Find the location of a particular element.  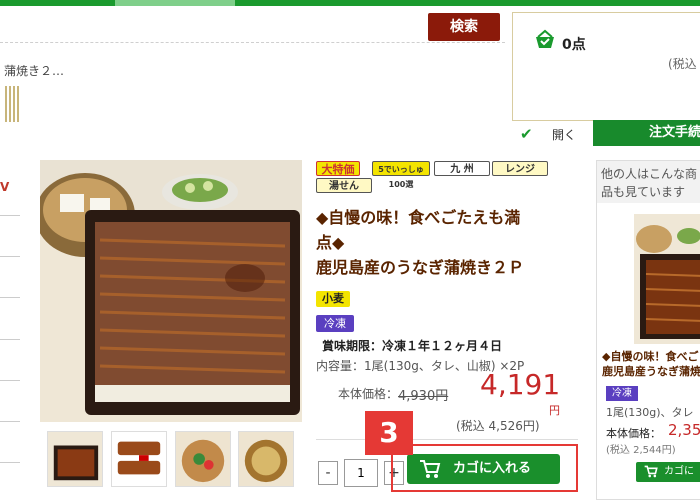

recommend-add-label: カゴに is located at coordinates (679, 471).